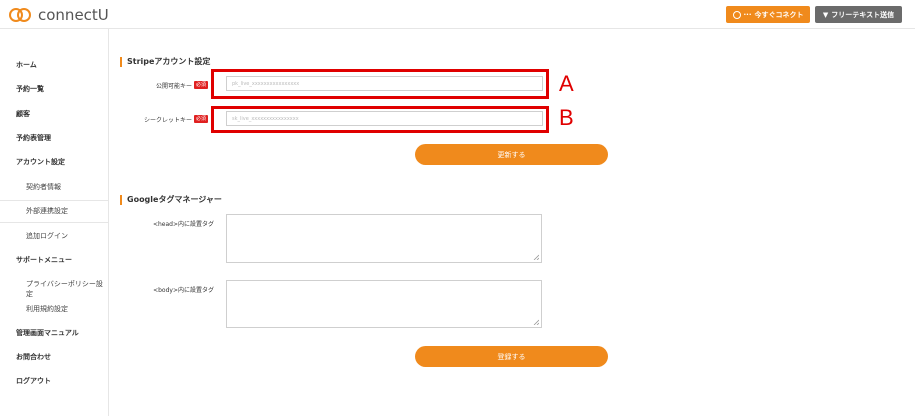 The image size is (915, 416). What do you see at coordinates (173, 86) in the screenshot?
I see `public-key-label: 公開可能キー` at bounding box center [173, 86].